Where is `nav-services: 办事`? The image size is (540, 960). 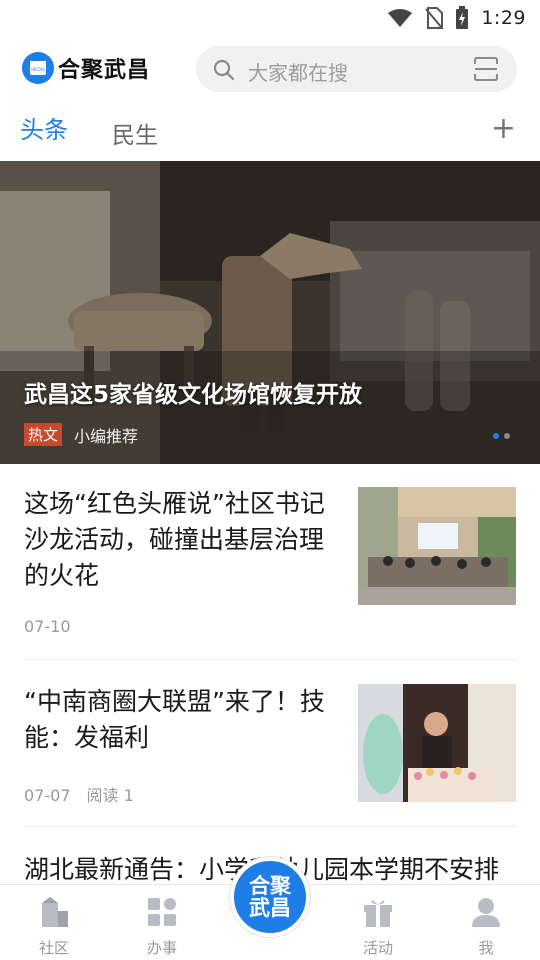 nav-services: 办事 is located at coordinates (162, 927).